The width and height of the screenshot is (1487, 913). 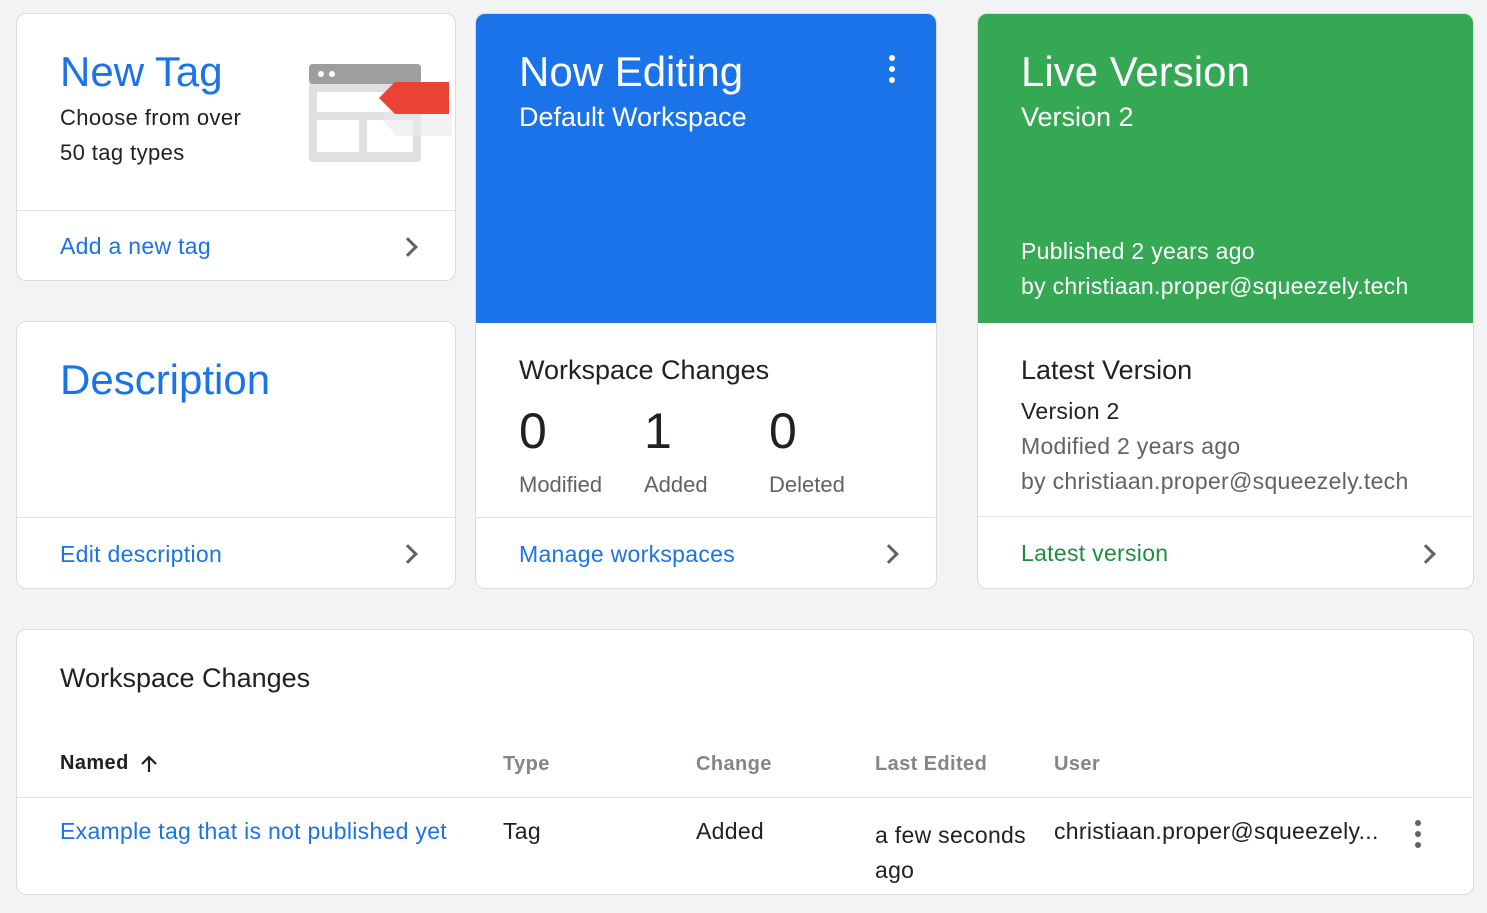 What do you see at coordinates (1418, 834) in the screenshot?
I see `row-more-vert-icon` at bounding box center [1418, 834].